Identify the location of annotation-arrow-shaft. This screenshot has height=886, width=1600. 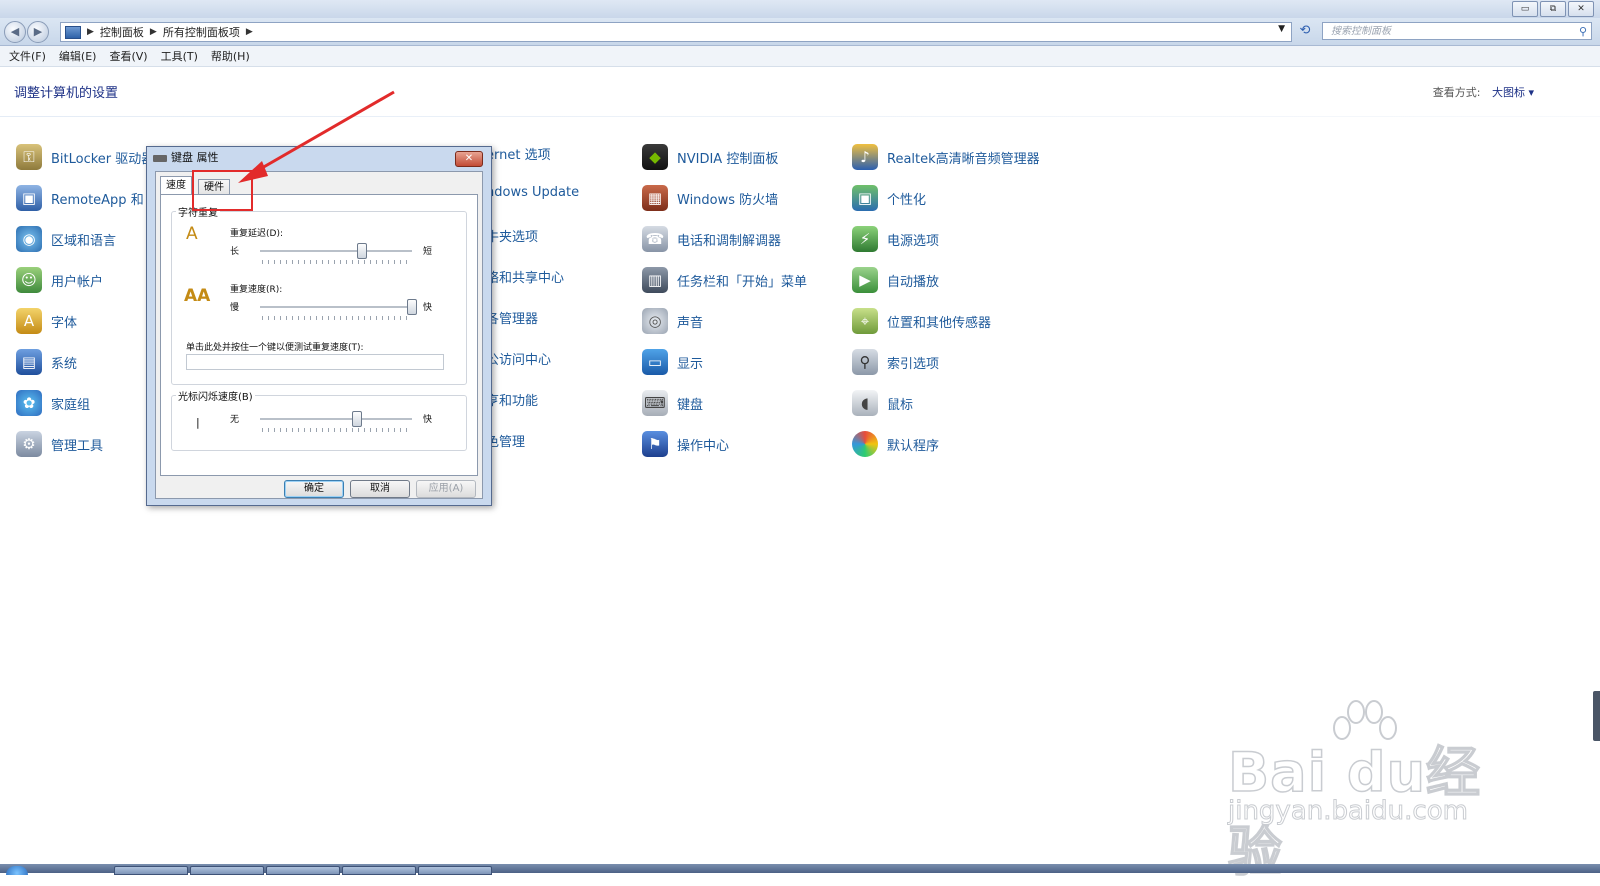
(321, 134).